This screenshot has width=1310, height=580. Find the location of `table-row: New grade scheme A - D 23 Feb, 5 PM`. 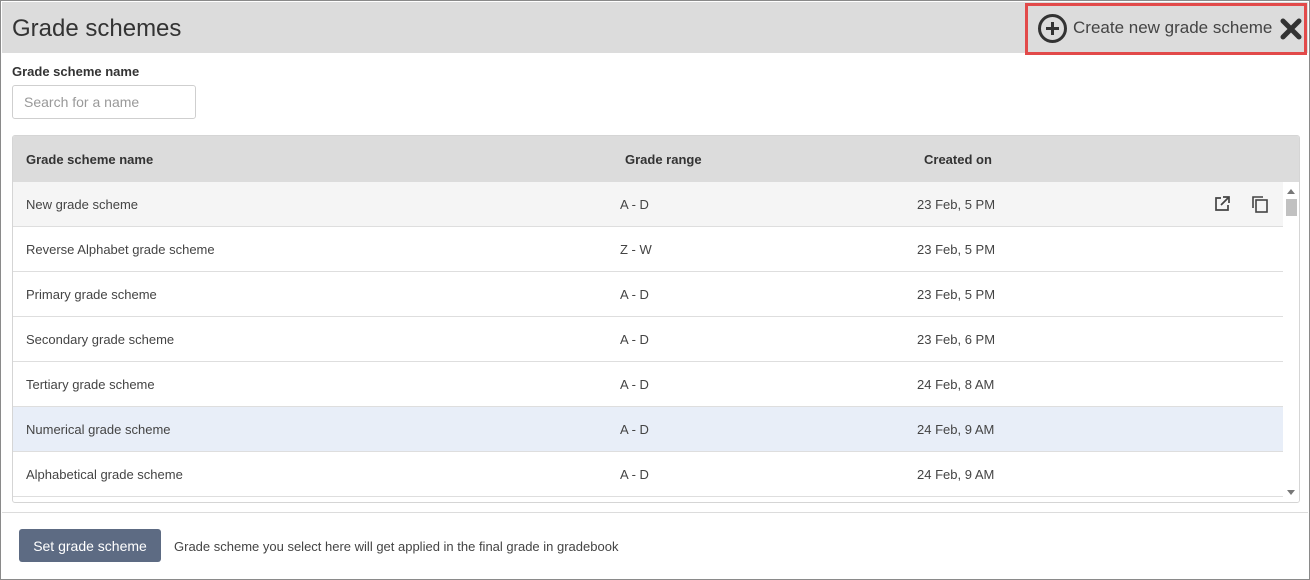

table-row: New grade scheme A - D 23 Feb, 5 PM is located at coordinates (648, 204).